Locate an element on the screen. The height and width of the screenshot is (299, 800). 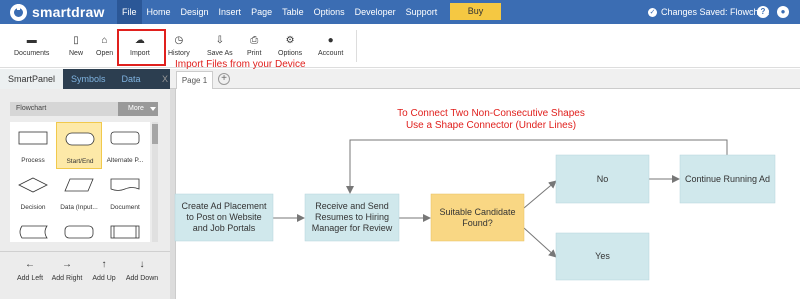
save-as-icon: ⇩ is located at coordinates (220, 40).